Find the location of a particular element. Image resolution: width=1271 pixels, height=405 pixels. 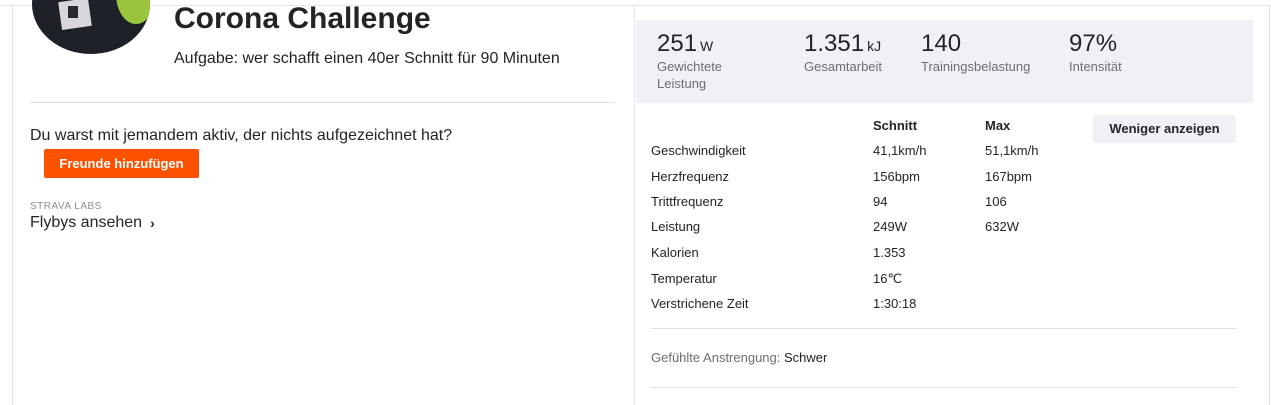

stat-value: 1.351 is located at coordinates (834, 43).